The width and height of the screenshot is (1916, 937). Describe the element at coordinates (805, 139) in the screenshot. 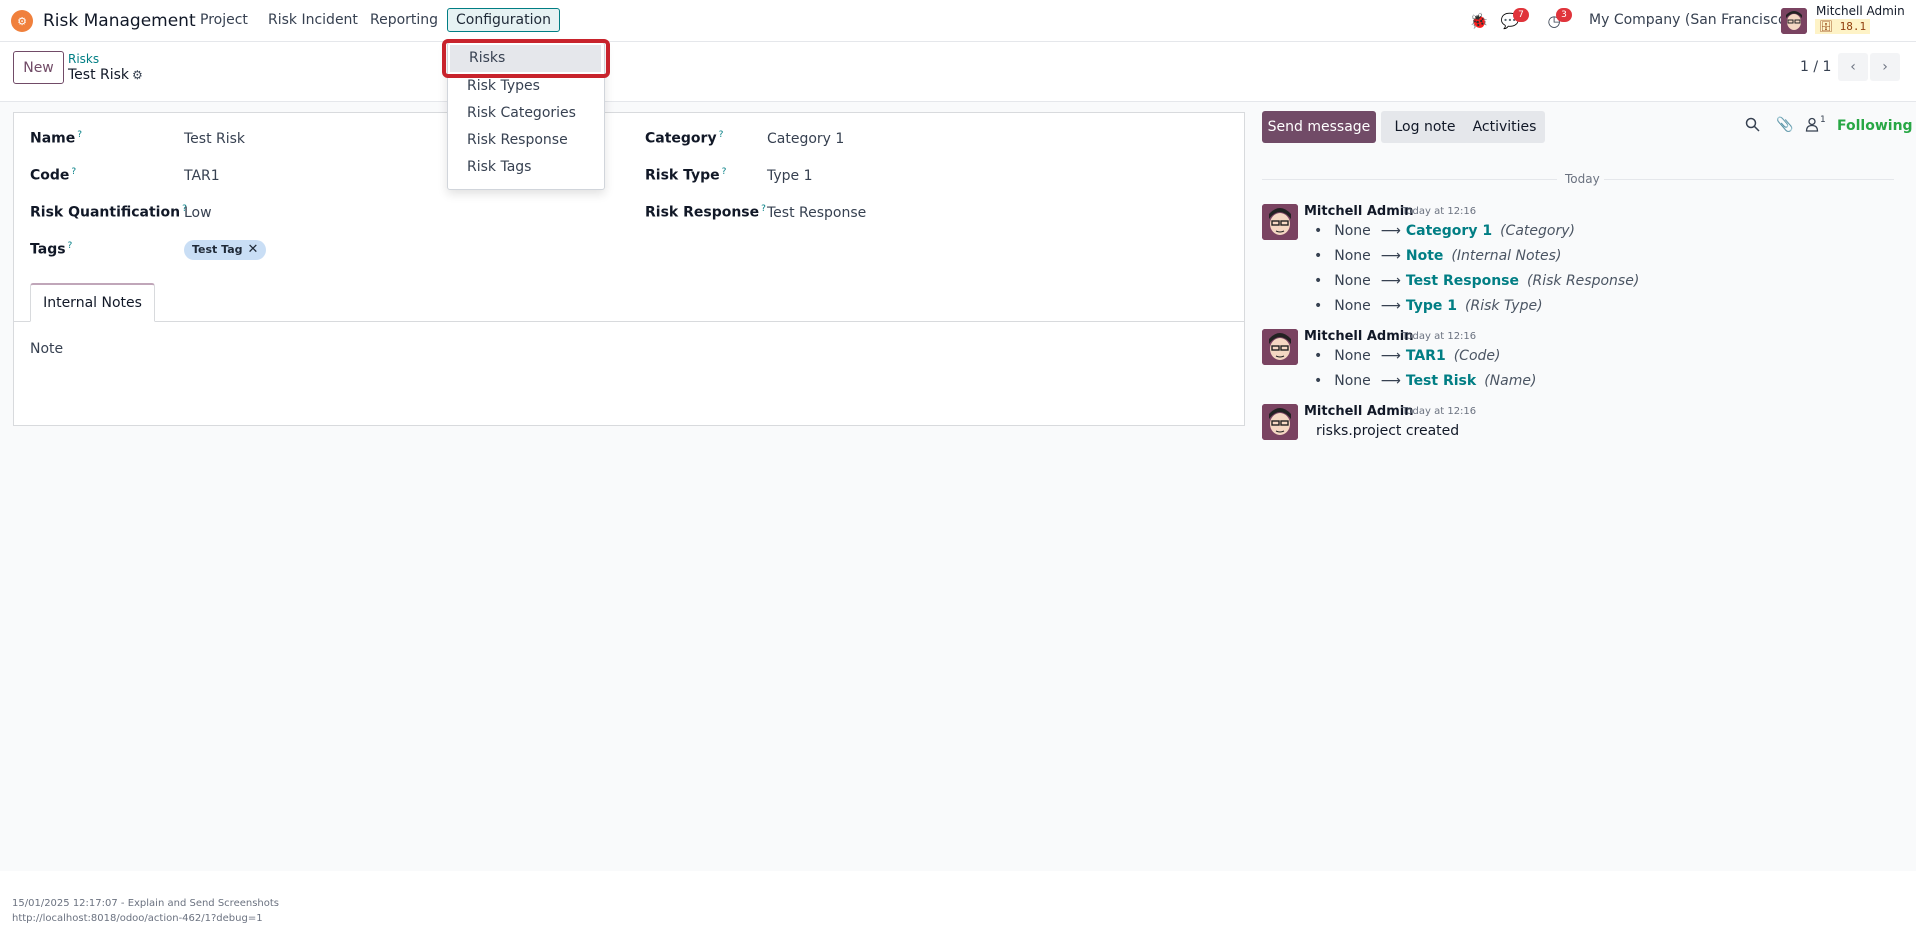

I see `category-field: Category 1` at that location.